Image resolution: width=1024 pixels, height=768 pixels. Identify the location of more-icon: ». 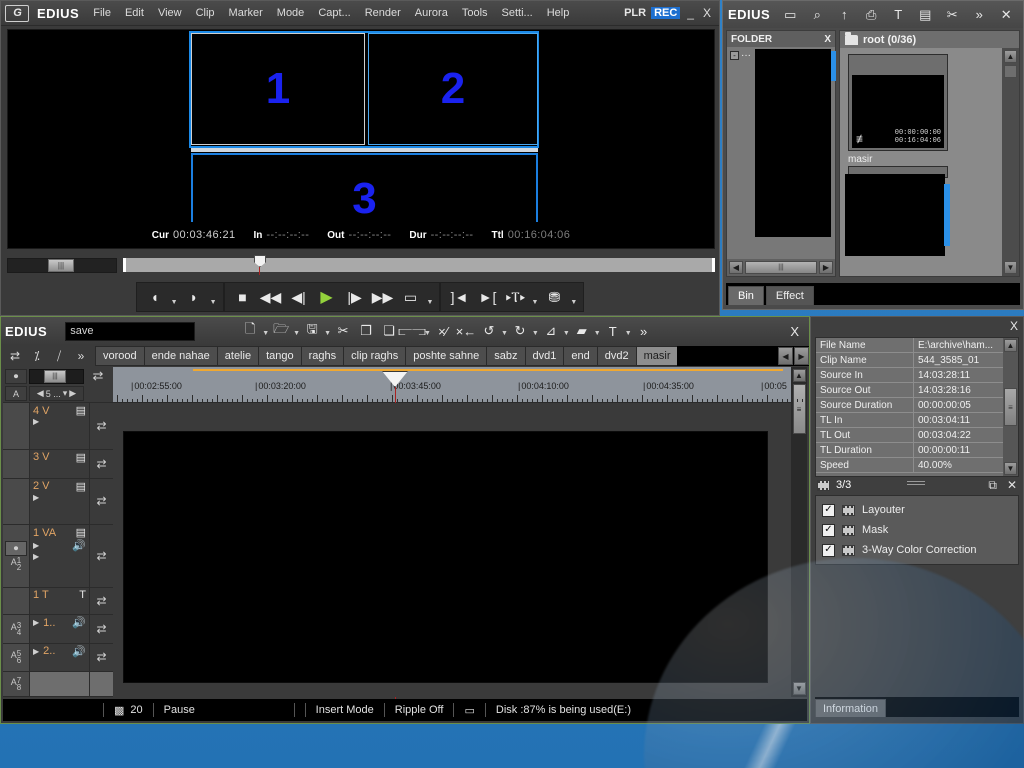
(979, 15).